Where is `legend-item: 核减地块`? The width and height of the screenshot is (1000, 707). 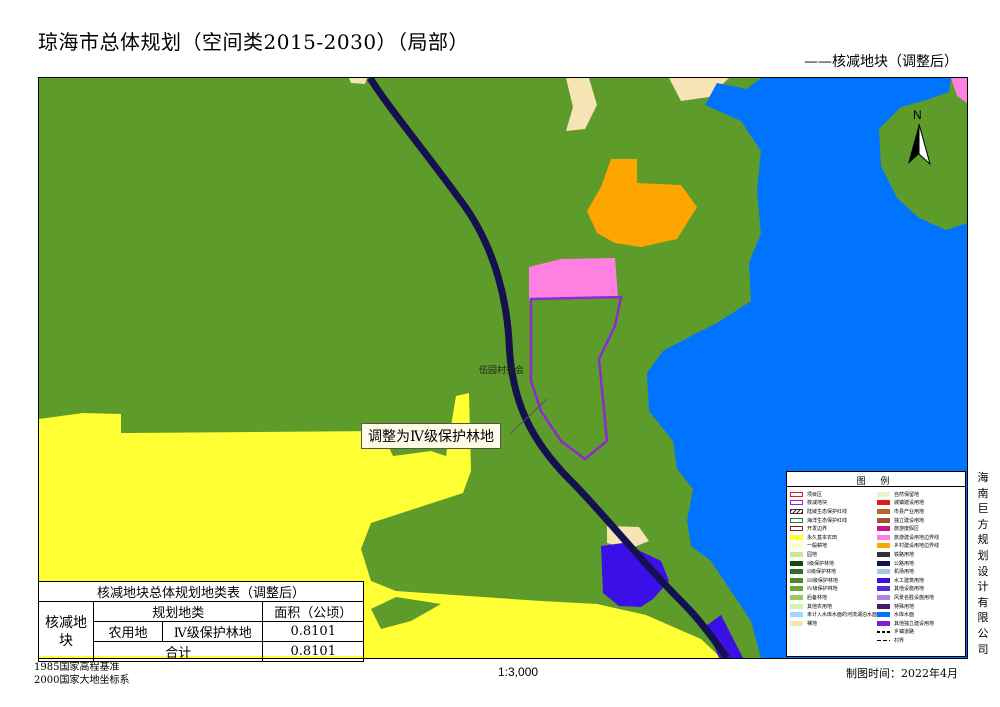
legend-item: 核减地块 is located at coordinates (833, 503).